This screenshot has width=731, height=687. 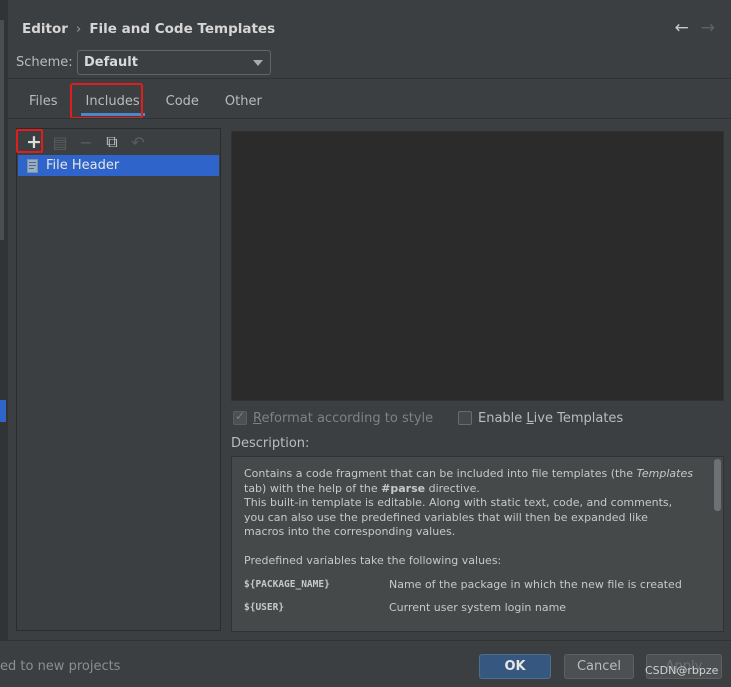 What do you see at coordinates (708, 28) in the screenshot?
I see `forward-arrow-icon: →` at bounding box center [708, 28].